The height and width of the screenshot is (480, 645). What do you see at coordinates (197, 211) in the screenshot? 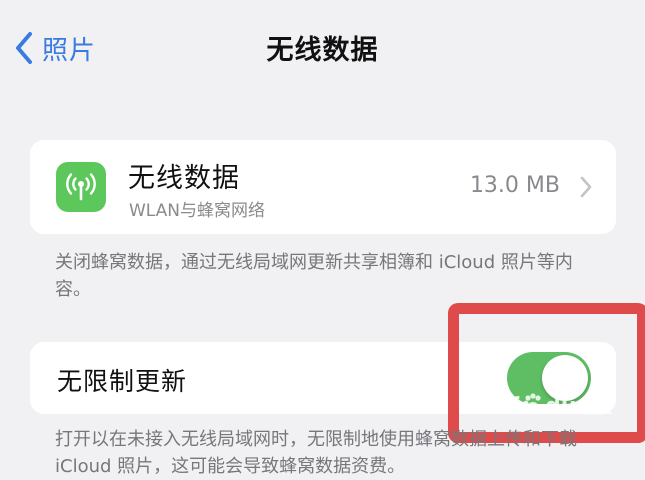
I see `wireless-data-subtitle: WLAN与蜂窝网络` at bounding box center [197, 211].